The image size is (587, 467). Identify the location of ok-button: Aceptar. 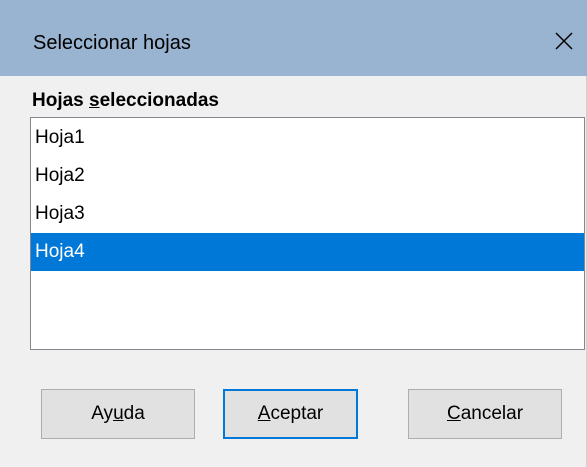
(290, 414).